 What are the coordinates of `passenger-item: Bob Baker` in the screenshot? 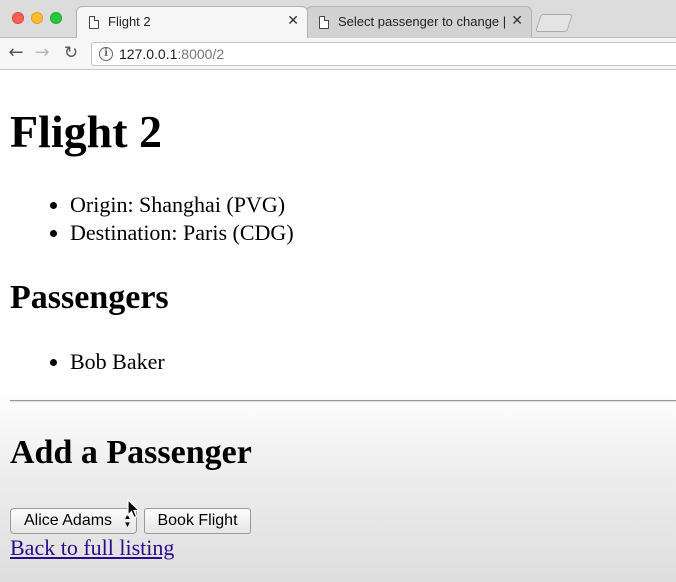 It's located at (117, 362).